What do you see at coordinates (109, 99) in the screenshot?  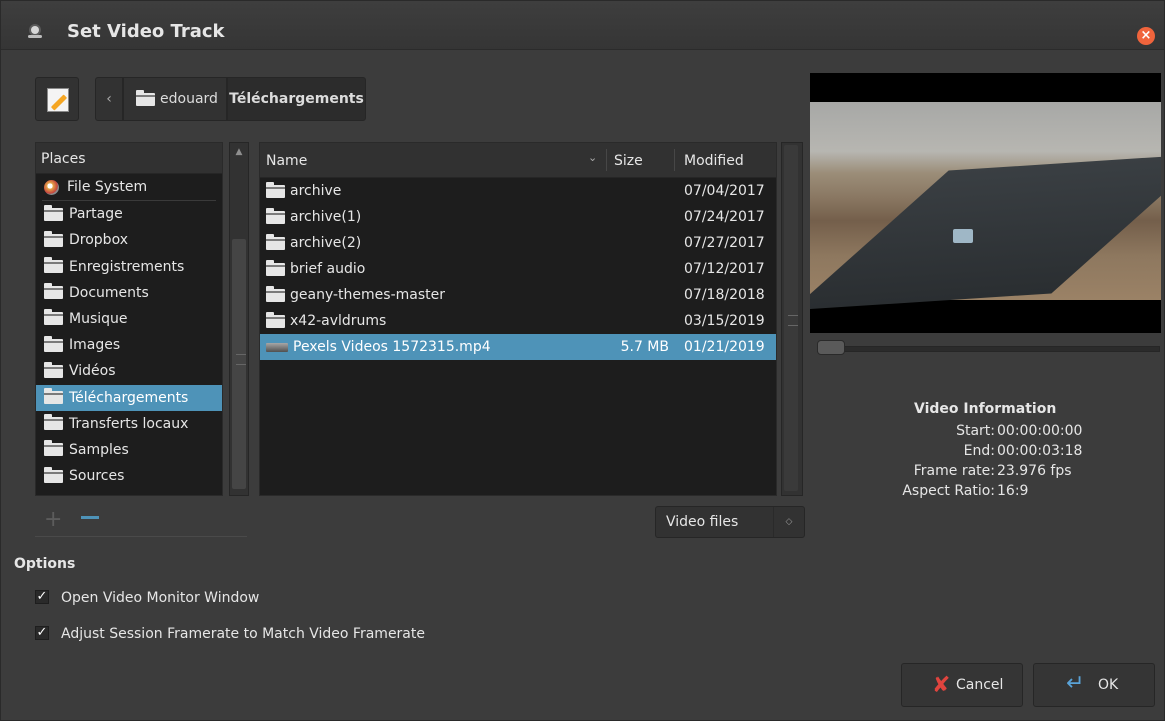 I see `breadcrumb-back-button: ‹` at bounding box center [109, 99].